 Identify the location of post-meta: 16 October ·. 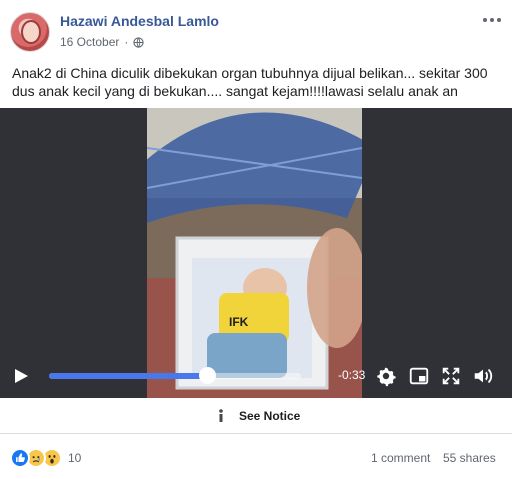
(102, 42).